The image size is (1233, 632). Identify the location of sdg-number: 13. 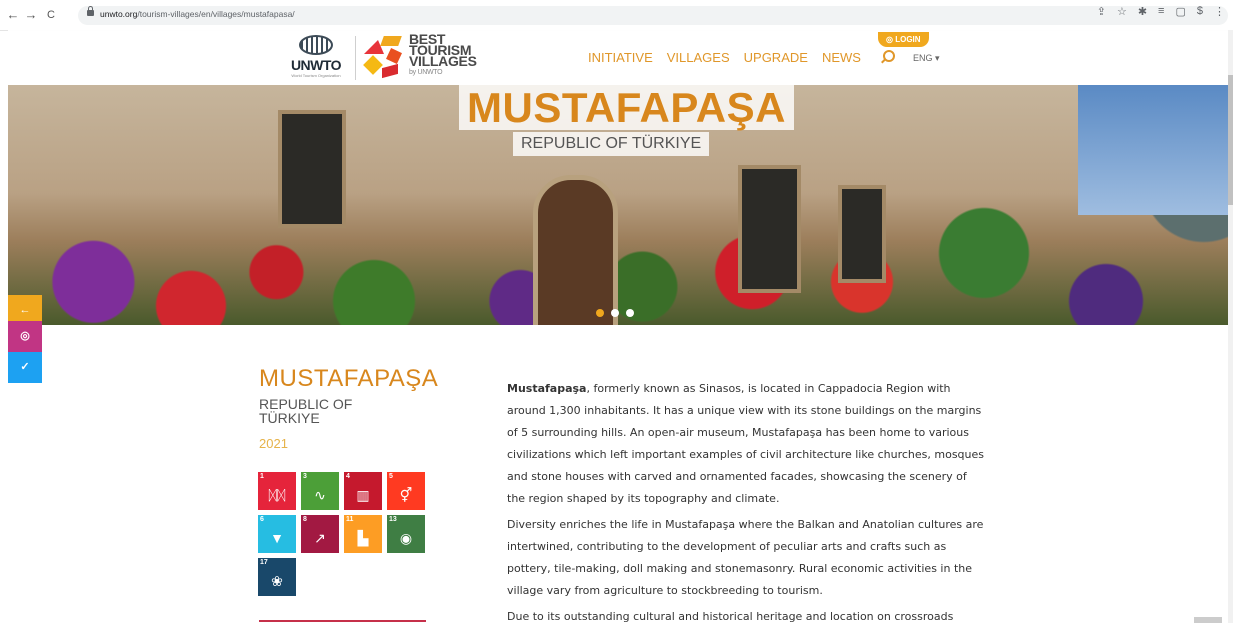
(393, 519).